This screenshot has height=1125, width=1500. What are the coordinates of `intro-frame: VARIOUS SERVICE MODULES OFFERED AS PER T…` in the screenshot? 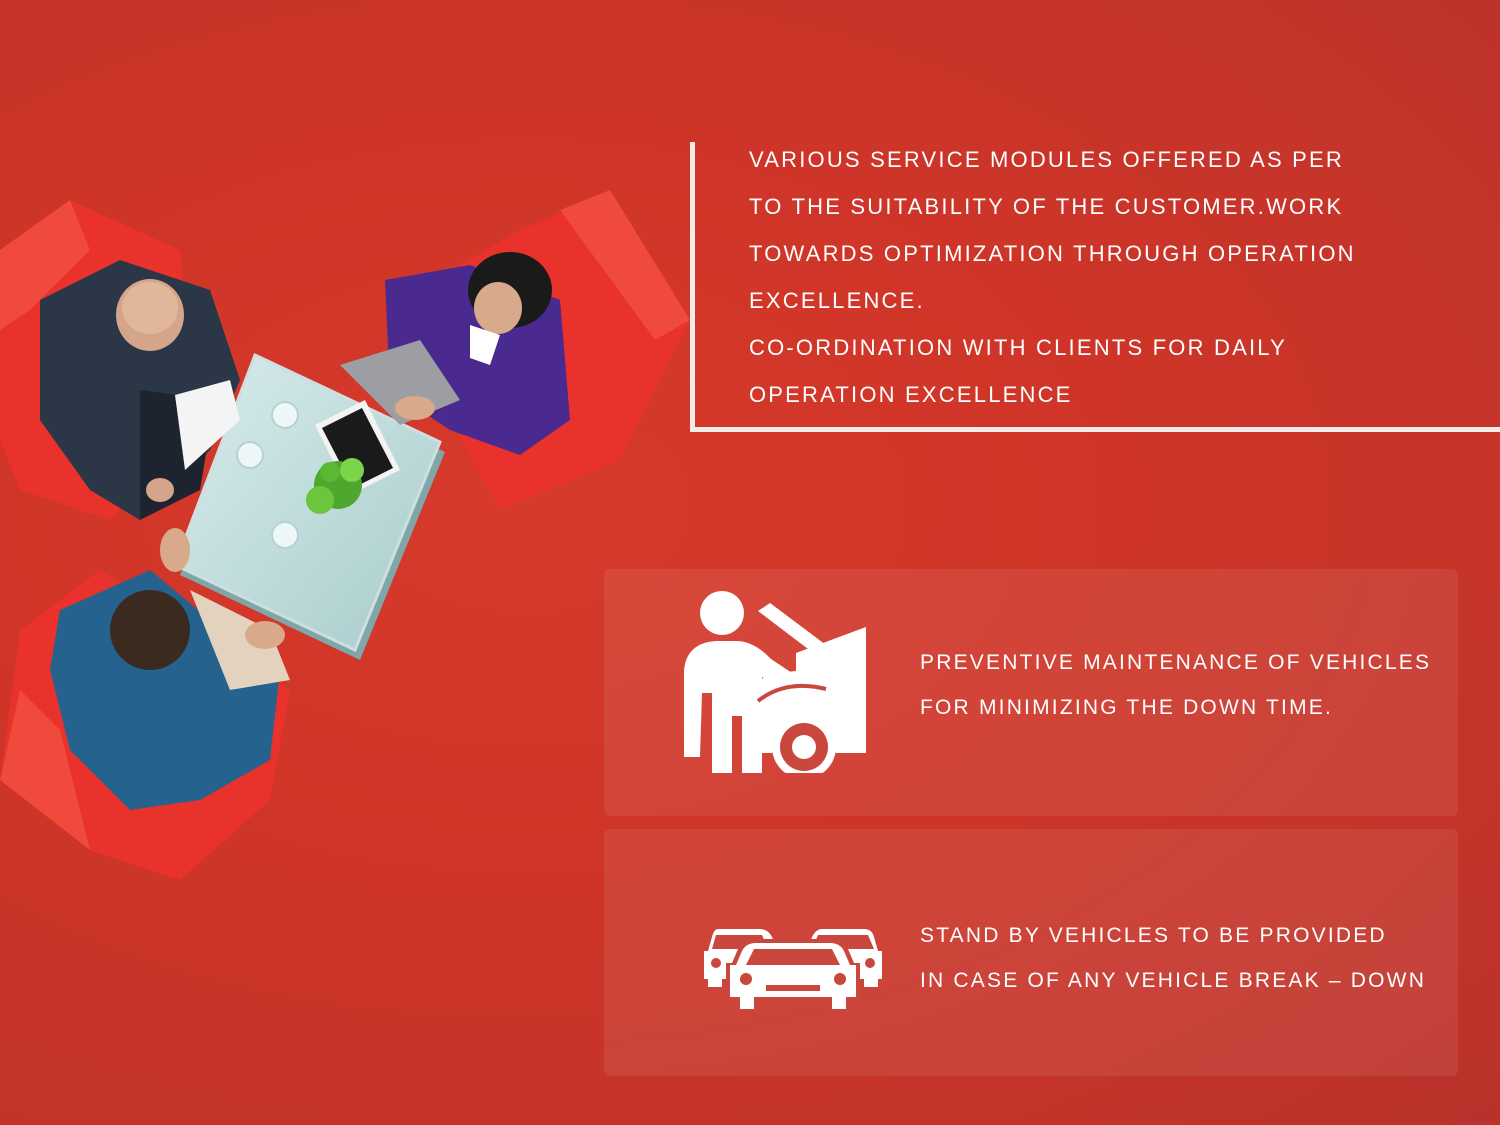 It's located at (1095, 287).